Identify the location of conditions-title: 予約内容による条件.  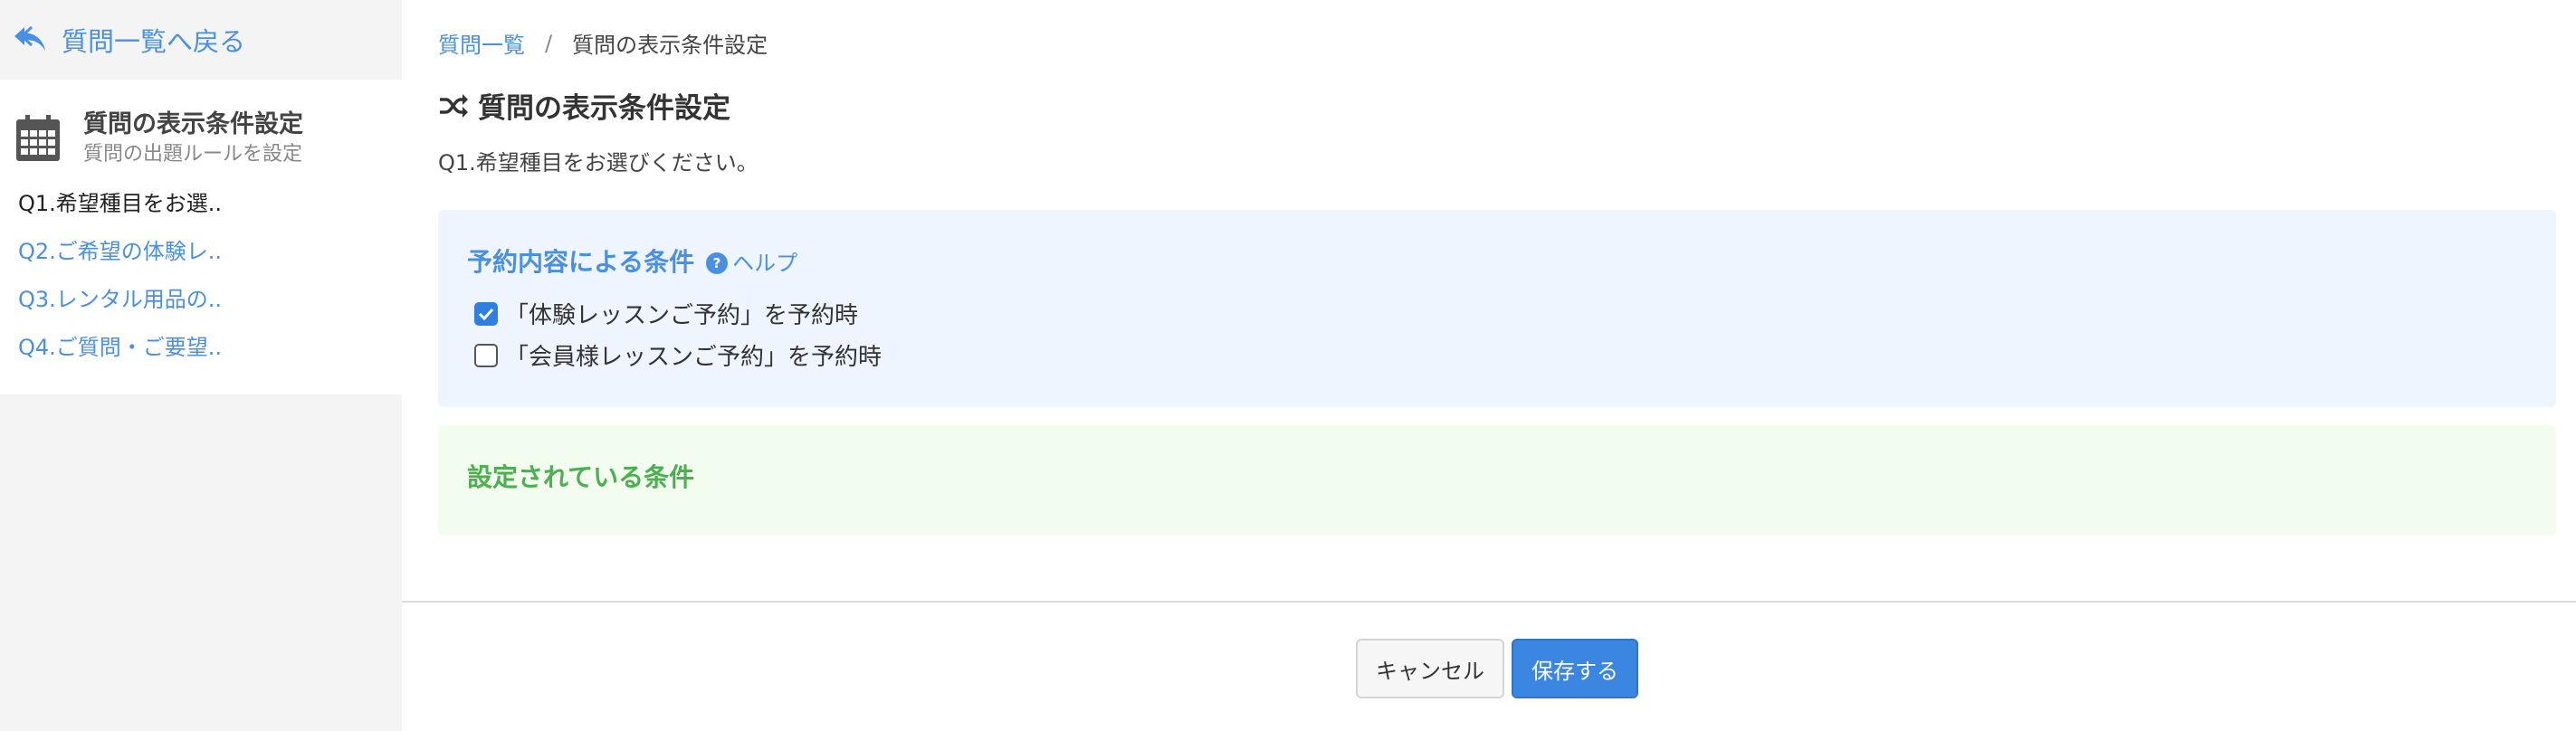
(581, 262).